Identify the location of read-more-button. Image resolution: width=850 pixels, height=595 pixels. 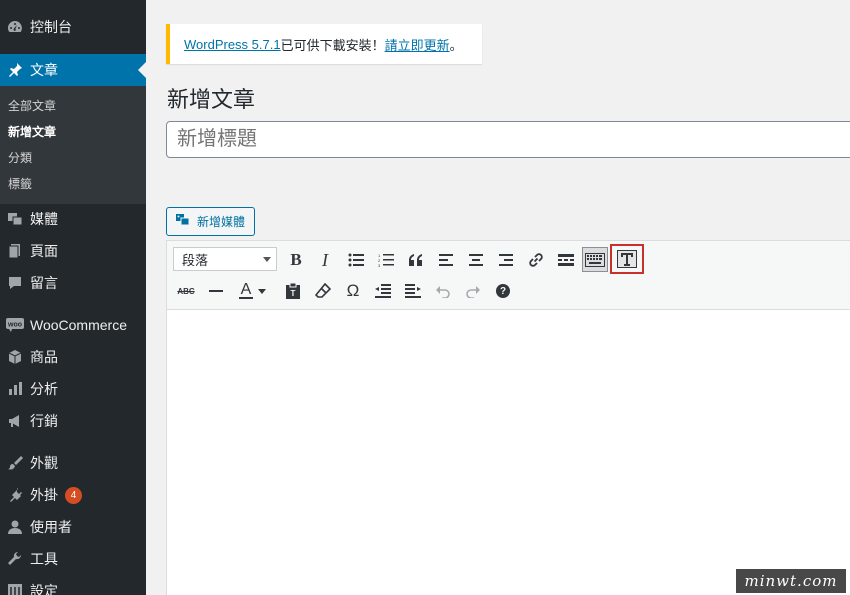
(566, 260).